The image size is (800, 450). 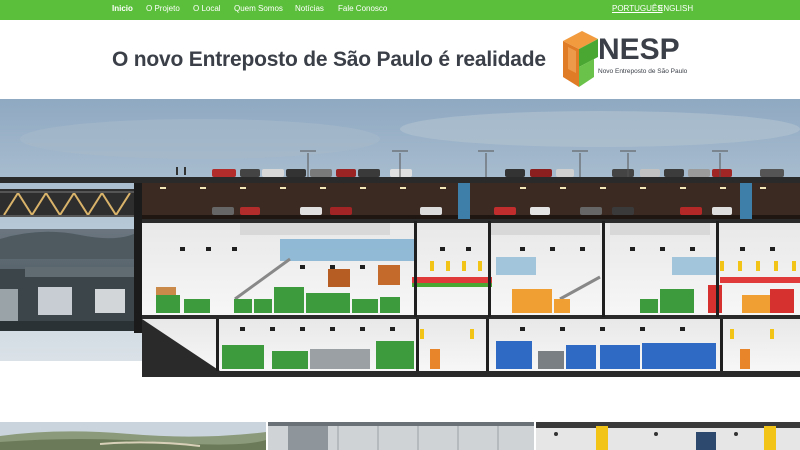 What do you see at coordinates (639, 49) in the screenshot?
I see `logo-wordmark: NESP` at bounding box center [639, 49].